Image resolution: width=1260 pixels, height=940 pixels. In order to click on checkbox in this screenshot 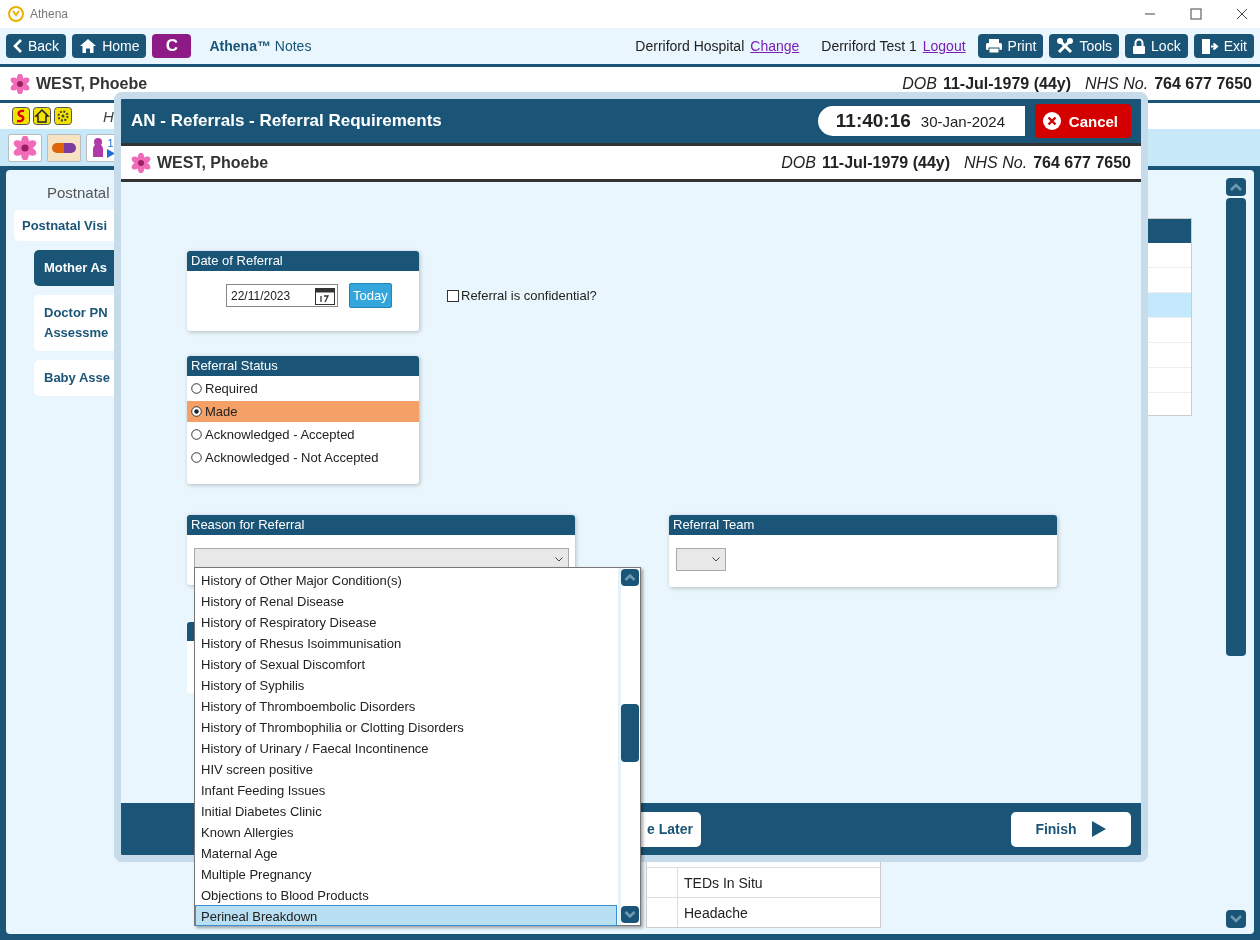, I will do `click(453, 295)`.